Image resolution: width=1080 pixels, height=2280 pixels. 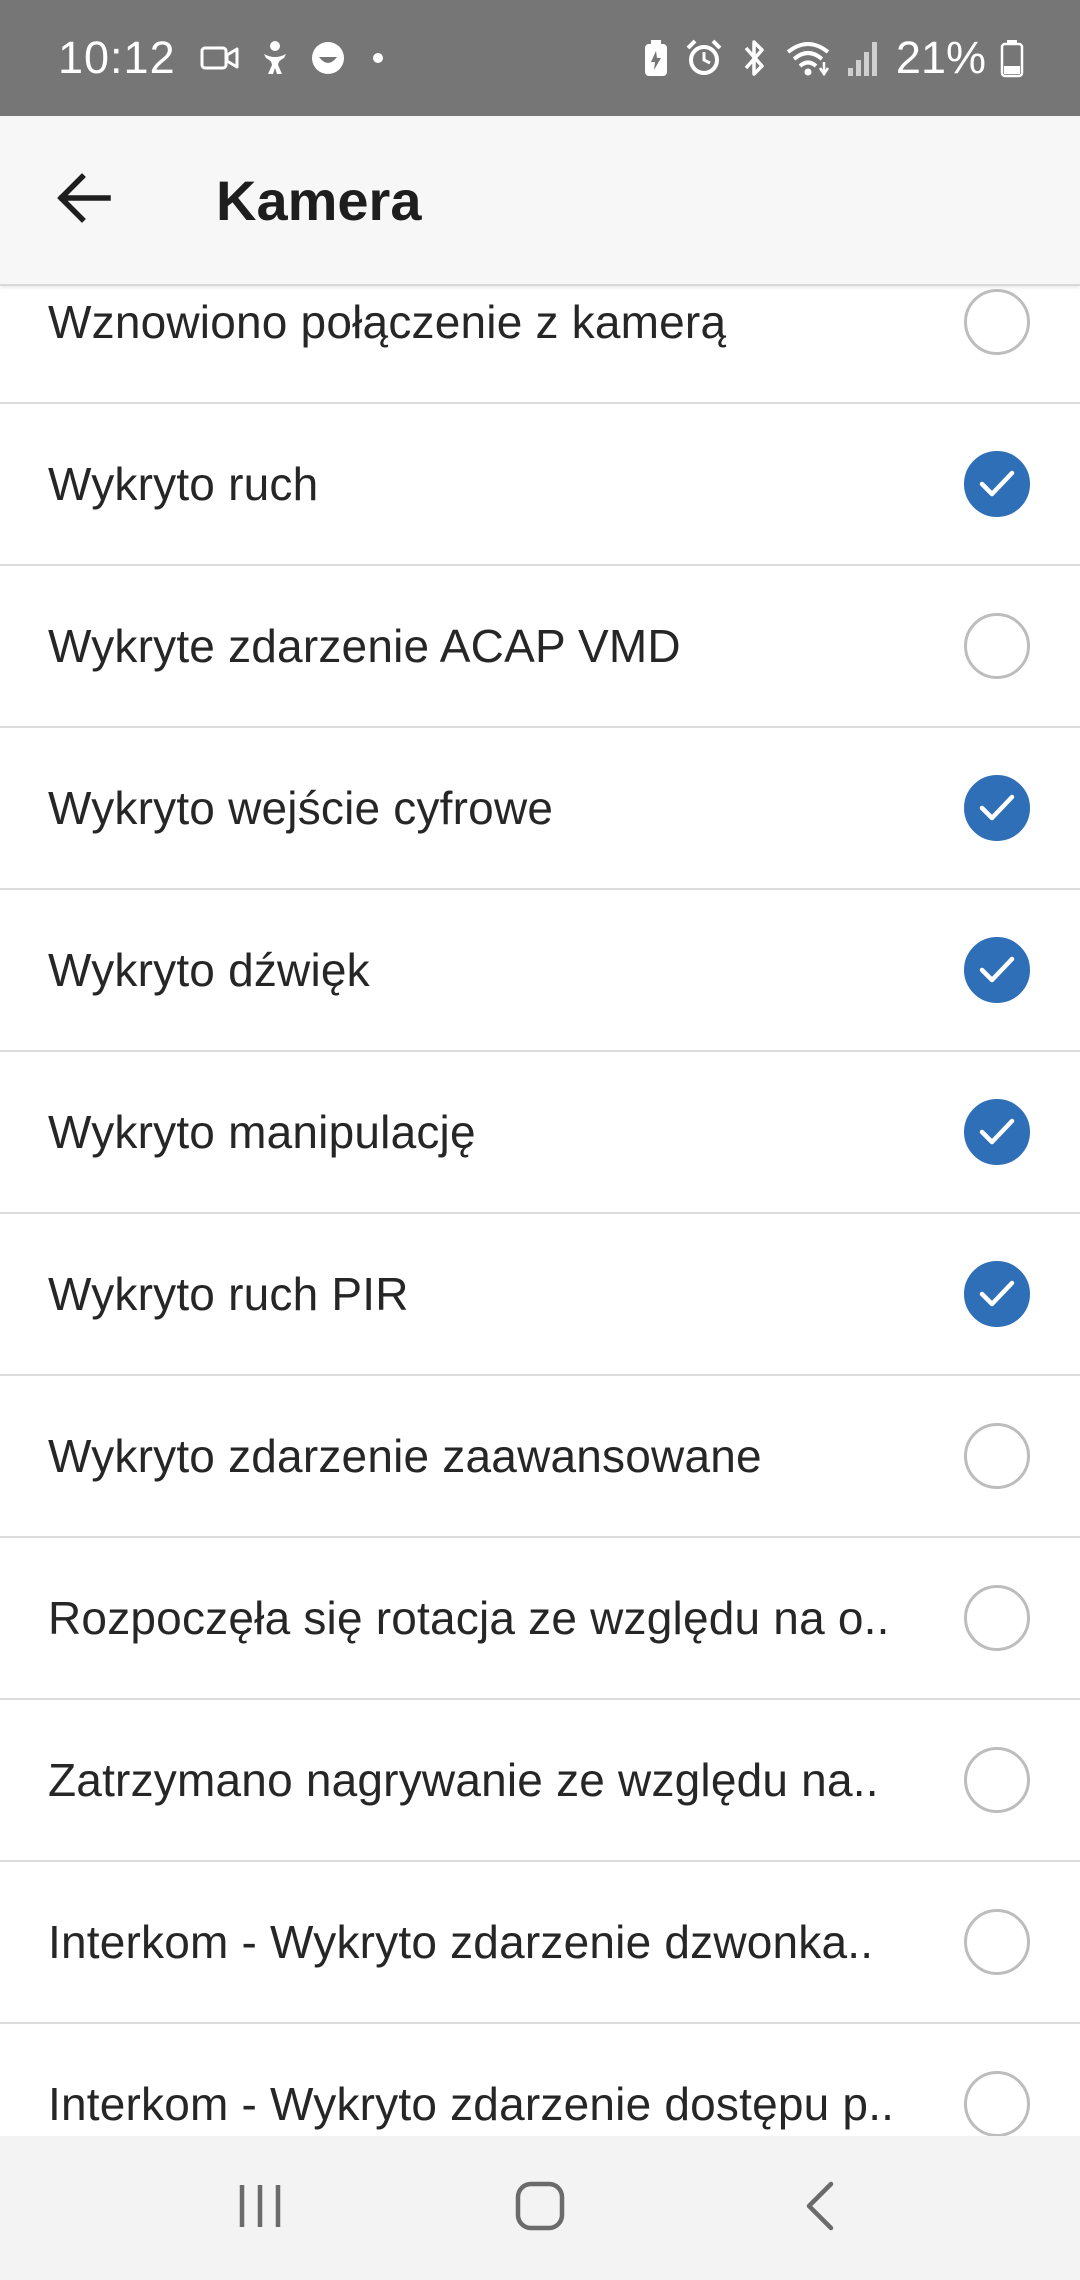 What do you see at coordinates (540, 485) in the screenshot?
I see `list-item: Wykryto ruch` at bounding box center [540, 485].